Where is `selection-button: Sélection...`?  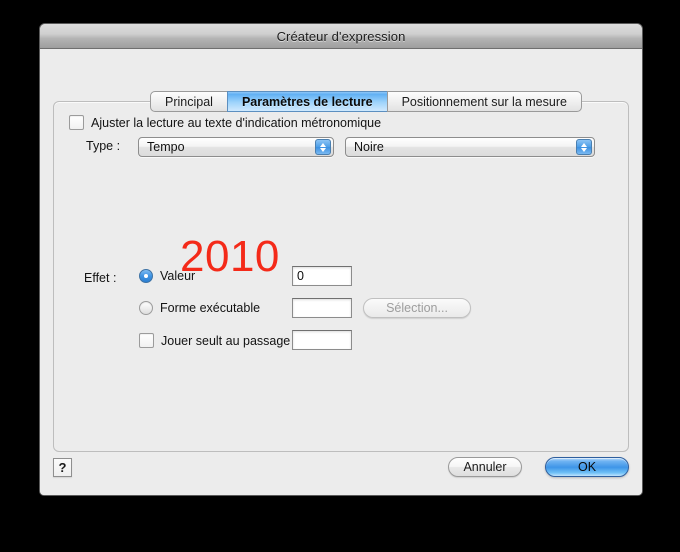
selection-button: Sélection... is located at coordinates (417, 308).